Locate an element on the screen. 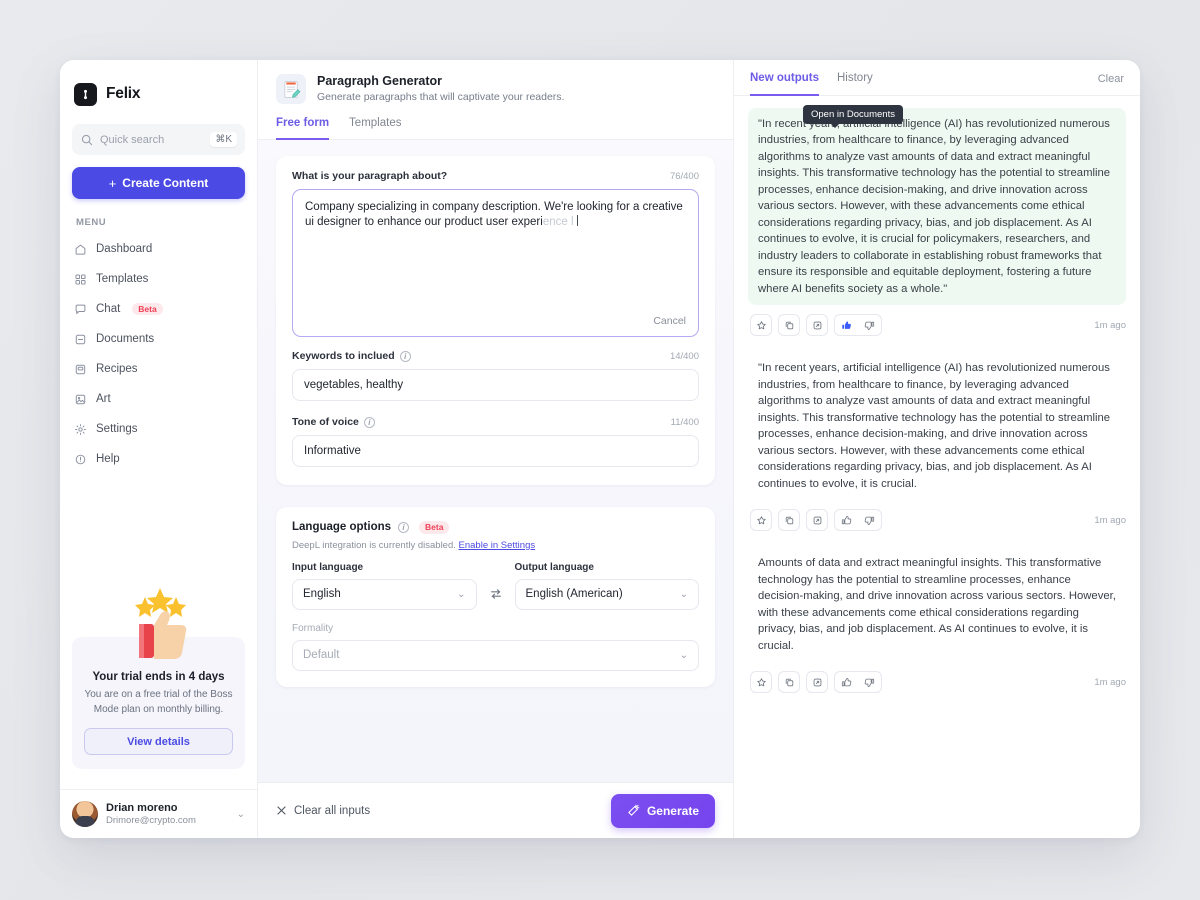 Image resolution: width=1200 pixels, height=900 pixels. sidebar-item-art: Art is located at coordinates (158, 399).